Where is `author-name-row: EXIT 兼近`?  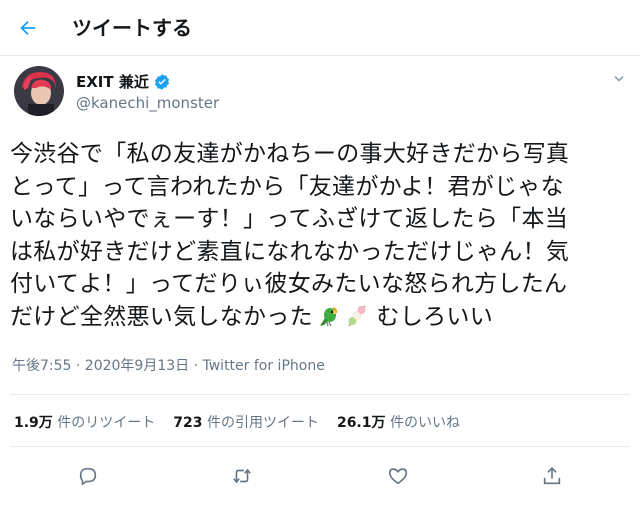
author-name-row: EXIT 兼近 is located at coordinates (123, 81).